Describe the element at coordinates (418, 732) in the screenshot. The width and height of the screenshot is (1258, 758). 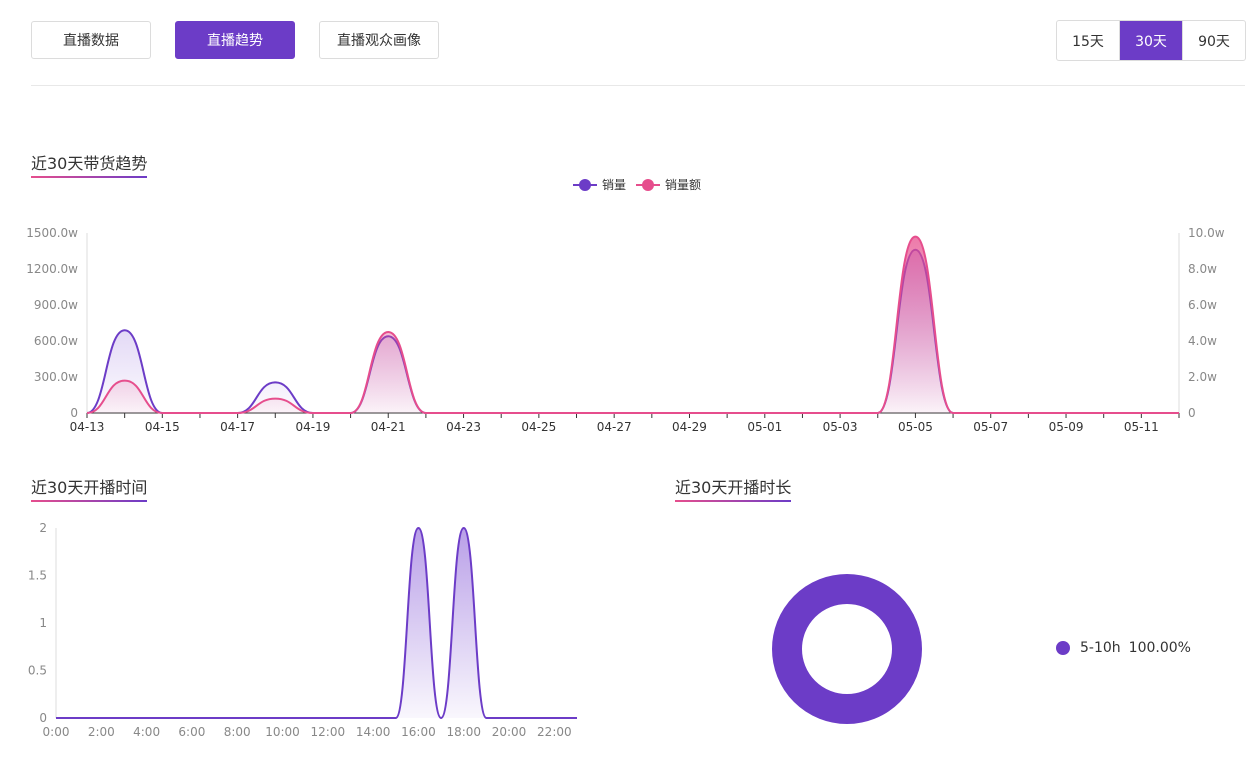
I see `x-tick-label: 16:00` at that location.